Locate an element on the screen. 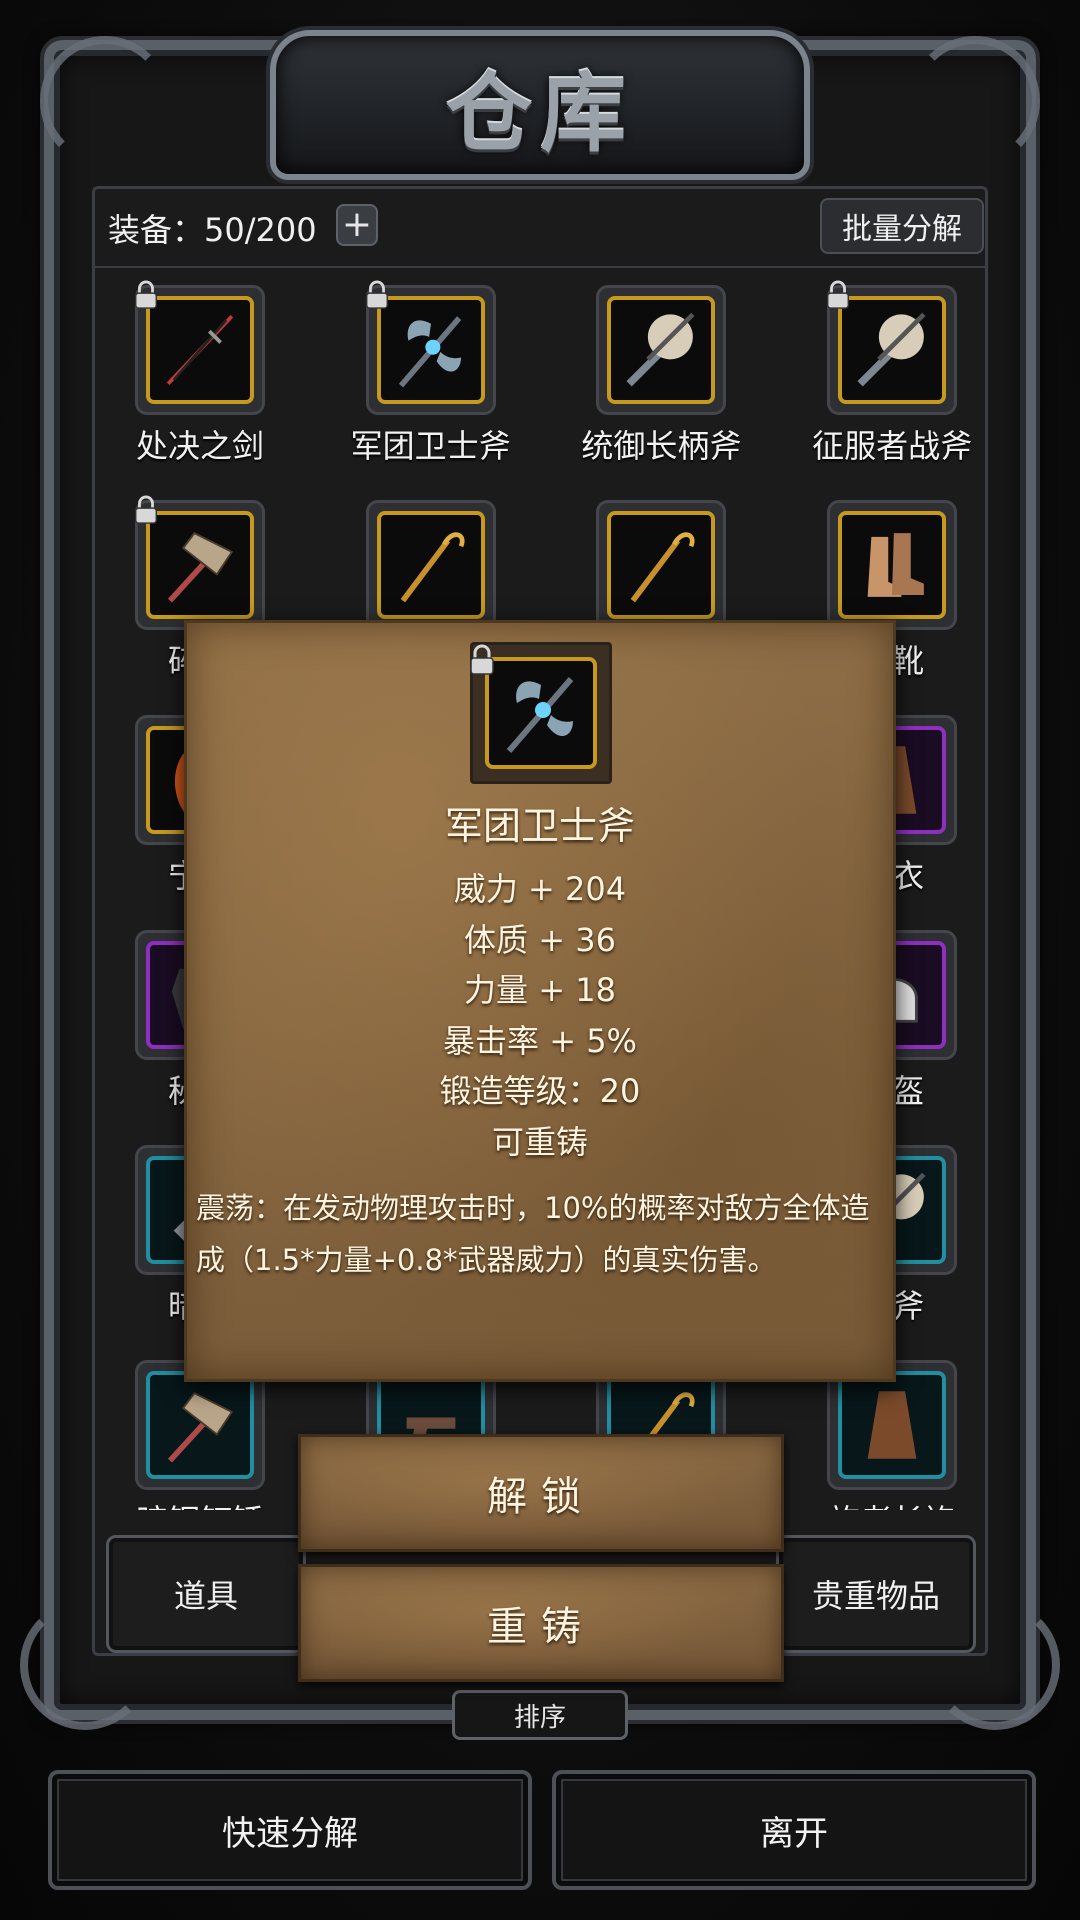  tab-valuables: 贵重物品 is located at coordinates (876, 1594).